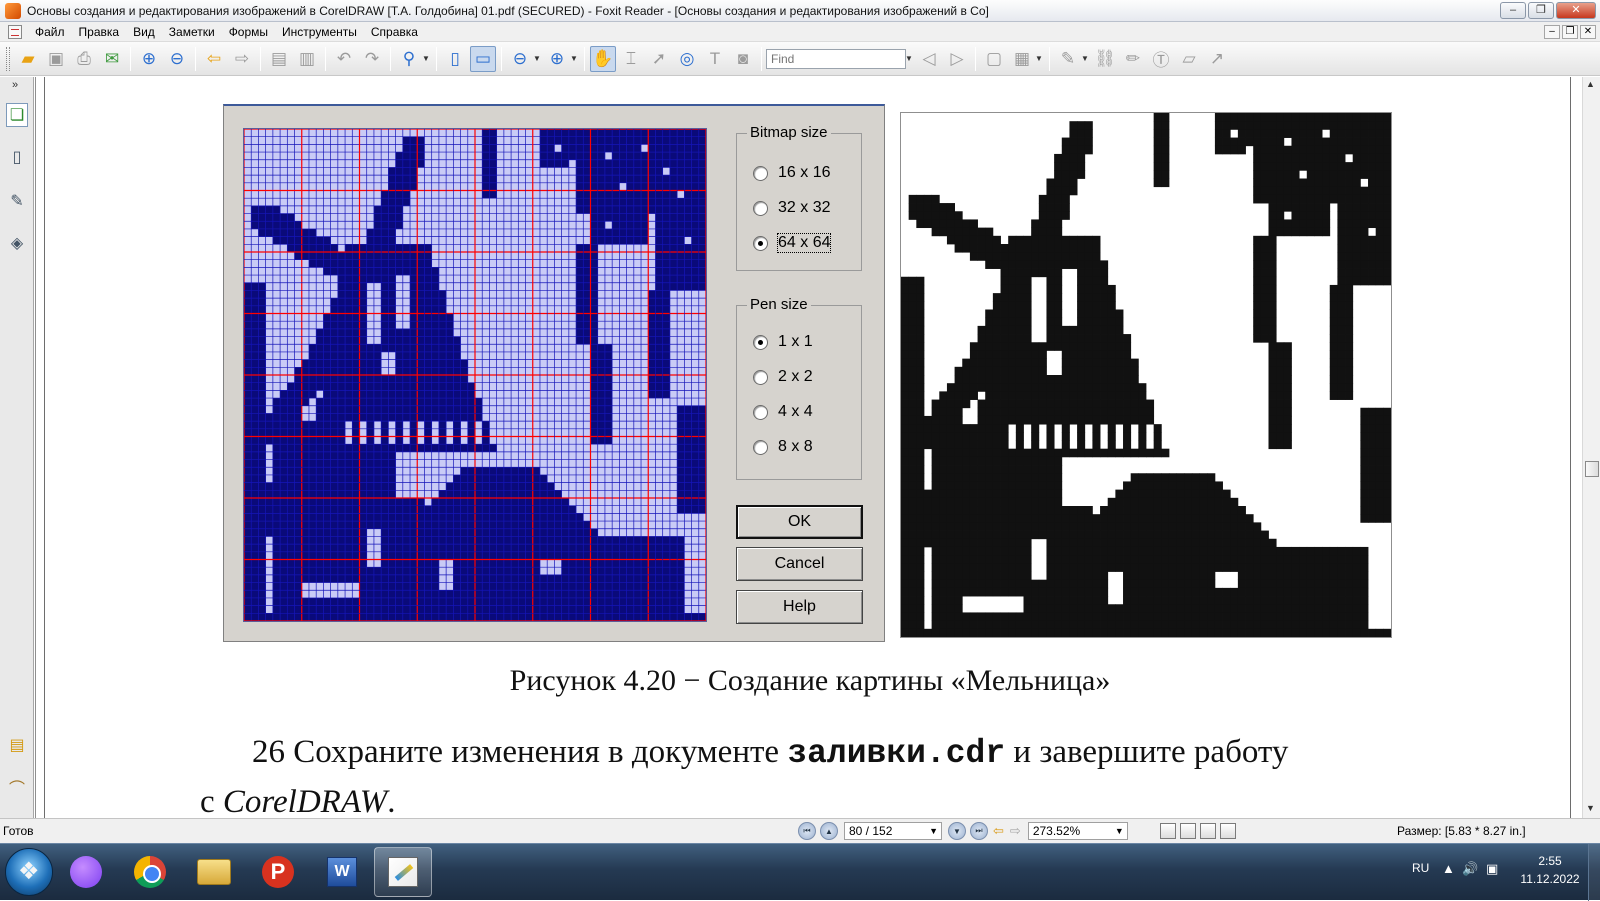 The width and height of the screenshot is (1600, 901). What do you see at coordinates (372, 59) in the screenshot?
I see `redo-icon: ↷` at bounding box center [372, 59].